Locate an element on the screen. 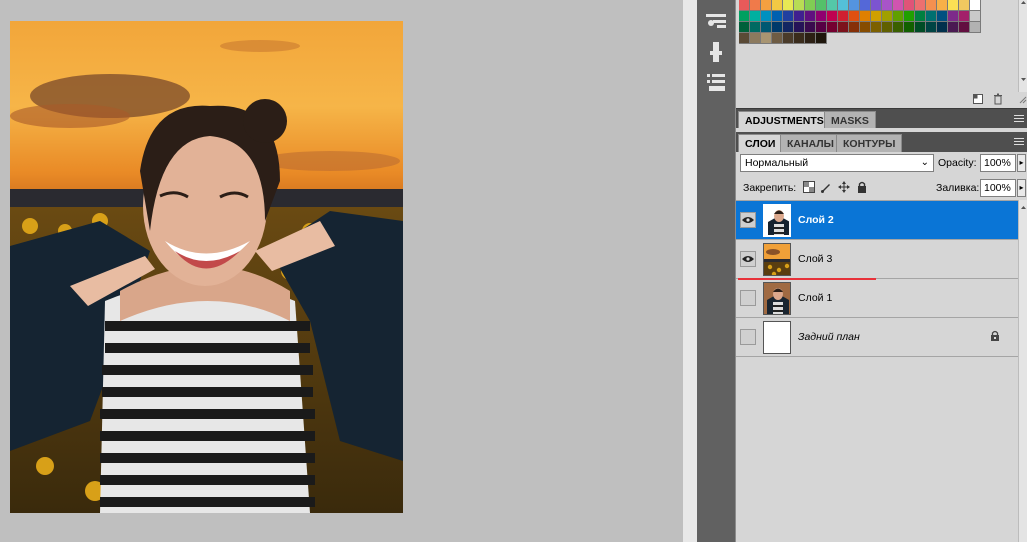 This screenshot has width=1027, height=542. brush-presets-icon is located at coordinates (716, 52).